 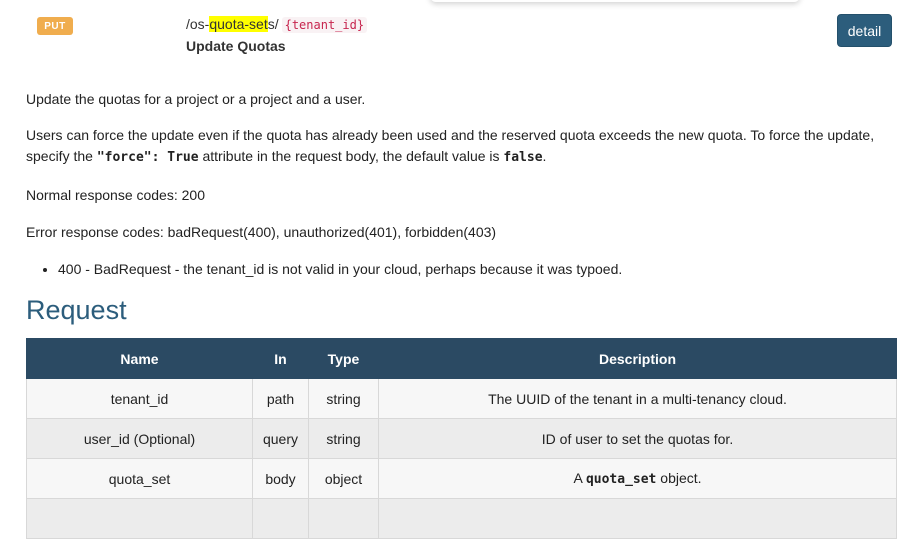 What do you see at coordinates (324, 25) in the screenshot?
I see `path-param: {tenant_id}` at bounding box center [324, 25].